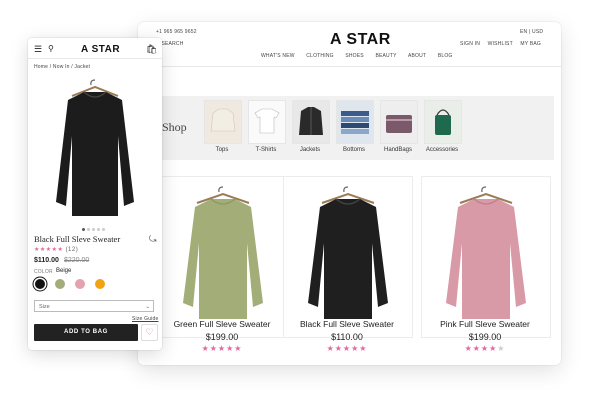 The image size is (593, 404). What do you see at coordinates (443, 122) in the screenshot?
I see `category-thumb-accessories` at bounding box center [443, 122].